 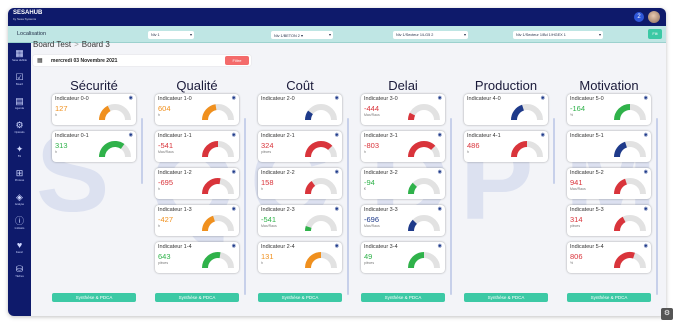 What do you see at coordinates (197, 257) in the screenshot?
I see `indicator-card: Indicateur 1-4 ◉ 643 pièces` at bounding box center [197, 257].